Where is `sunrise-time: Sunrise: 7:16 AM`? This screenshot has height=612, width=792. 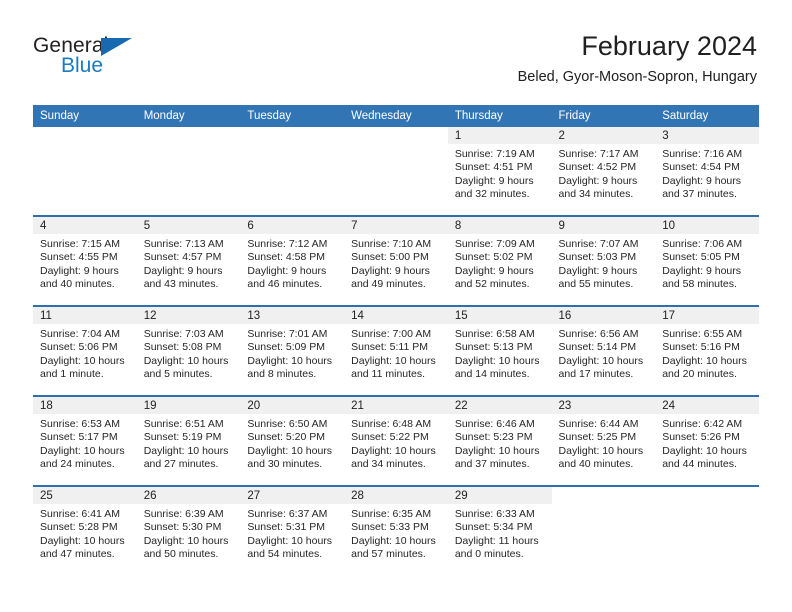 sunrise-time: Sunrise: 7:16 AM is located at coordinates (702, 154).